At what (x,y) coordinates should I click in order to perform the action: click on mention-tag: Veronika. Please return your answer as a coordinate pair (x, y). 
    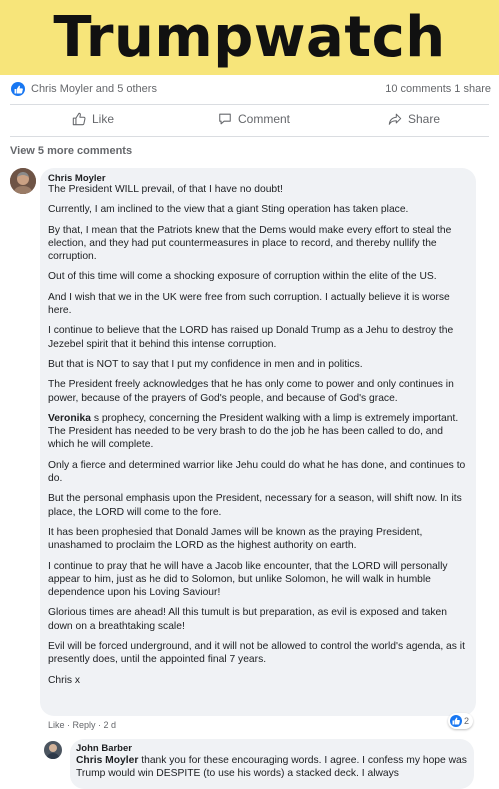
    Looking at the image, I should click on (69, 418).